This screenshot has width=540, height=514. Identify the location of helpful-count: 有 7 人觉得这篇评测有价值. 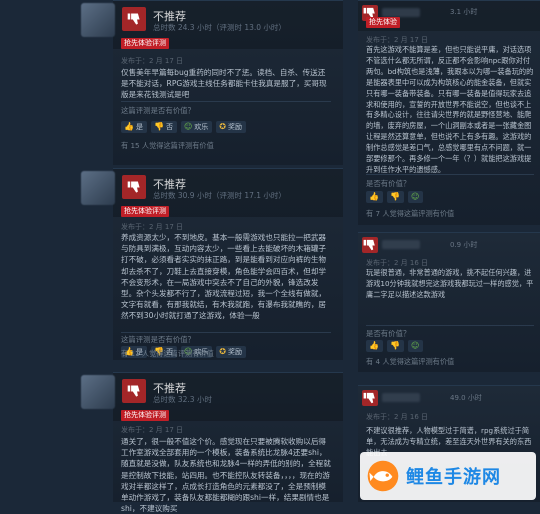
(410, 213).